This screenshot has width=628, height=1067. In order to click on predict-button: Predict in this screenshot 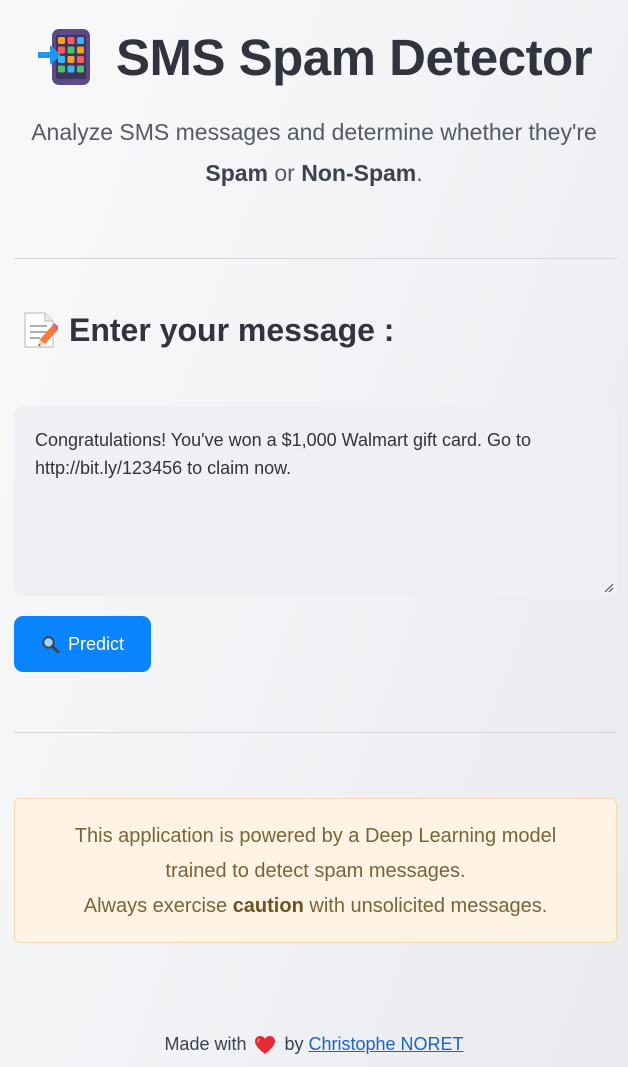, I will do `click(82, 644)`.